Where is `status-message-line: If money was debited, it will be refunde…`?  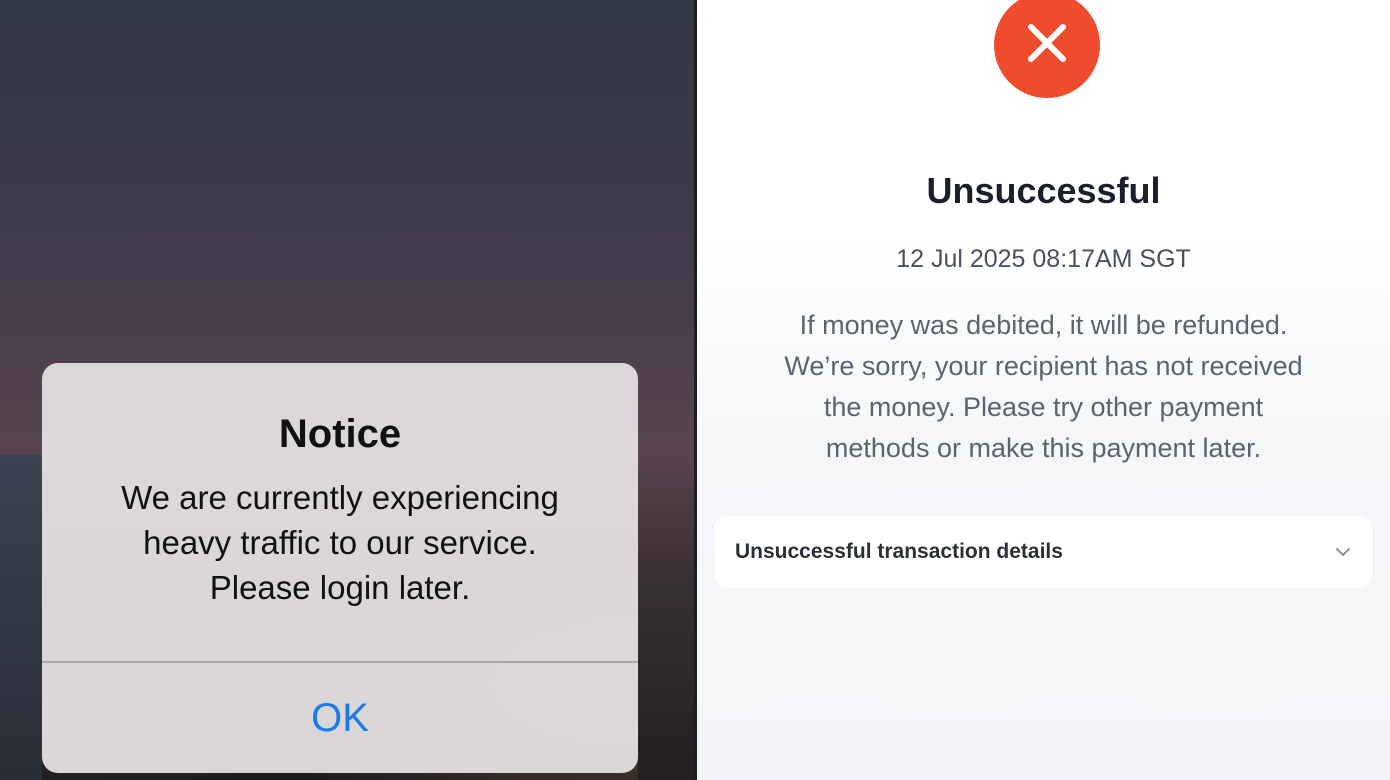
status-message-line: If money was debited, it will be refunde… is located at coordinates (1043, 325).